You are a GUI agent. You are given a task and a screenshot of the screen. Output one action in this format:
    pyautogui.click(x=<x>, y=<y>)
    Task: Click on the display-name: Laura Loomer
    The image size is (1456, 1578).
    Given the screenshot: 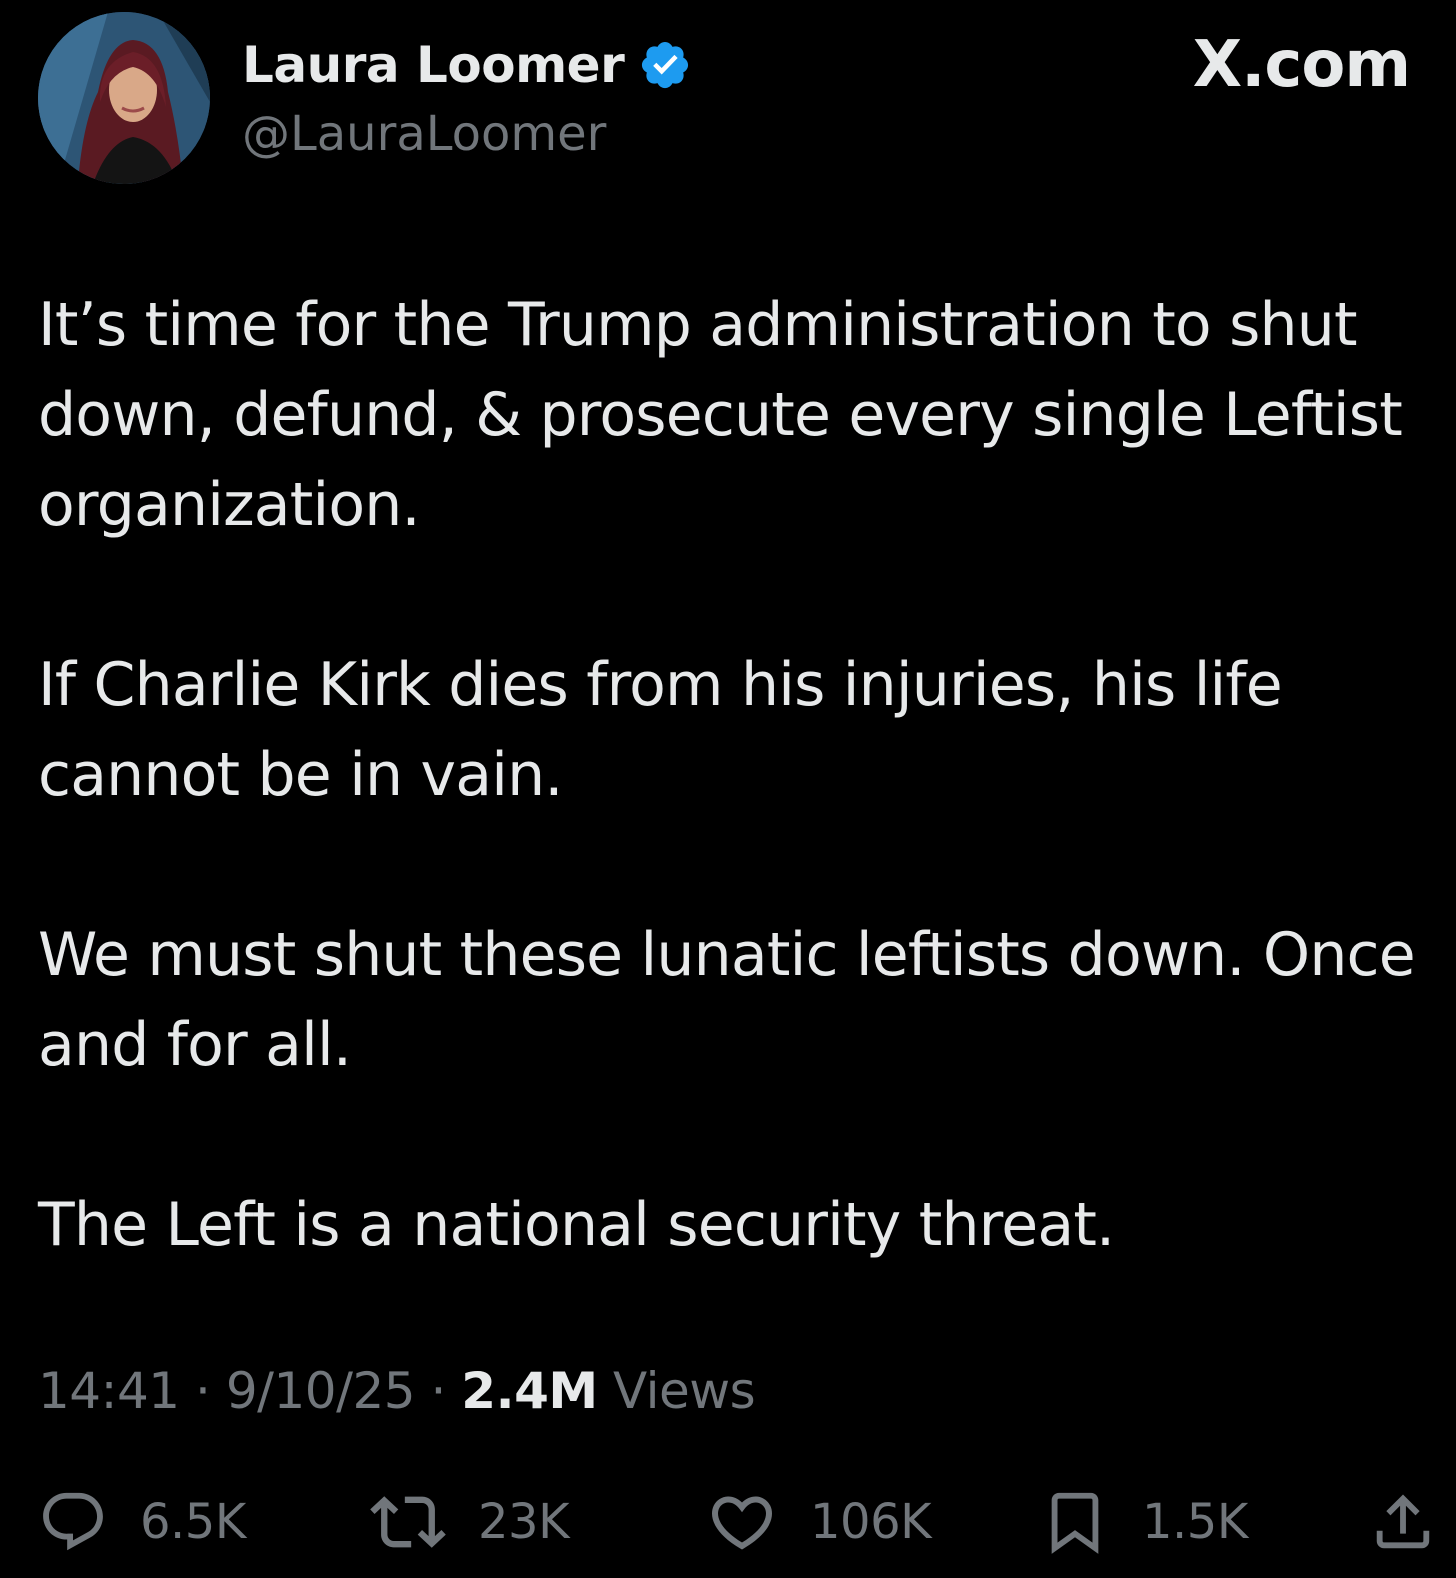 What is the action you would take?
    pyautogui.click(x=433, y=65)
    